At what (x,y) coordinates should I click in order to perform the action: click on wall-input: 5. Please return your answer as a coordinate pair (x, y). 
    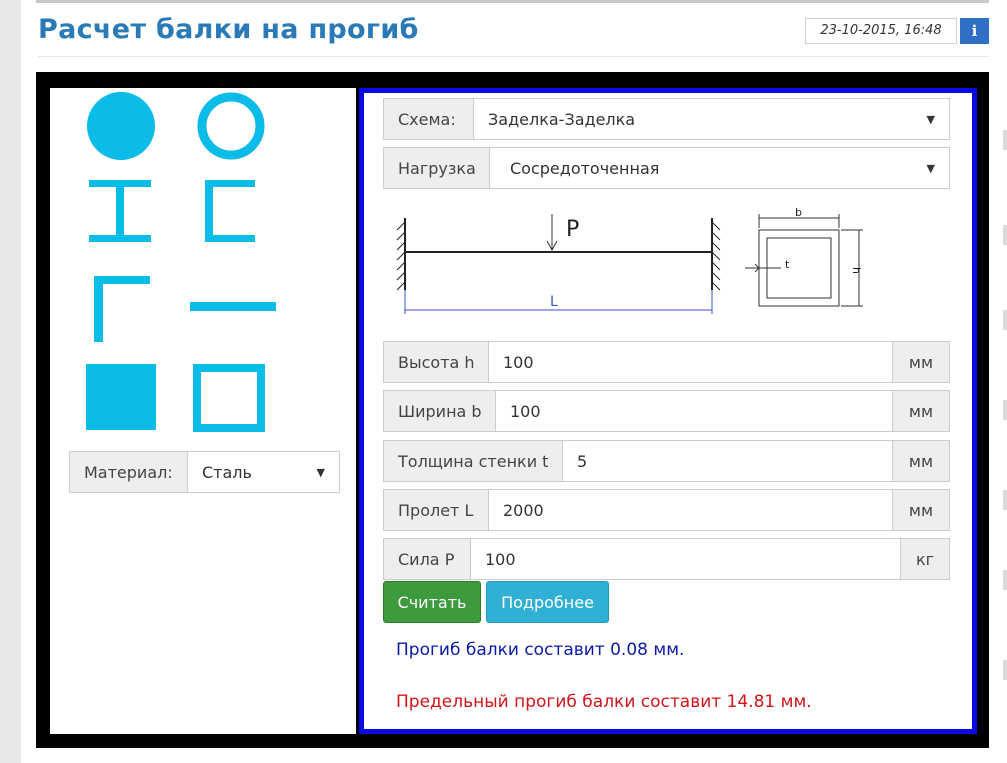
    Looking at the image, I should click on (728, 461).